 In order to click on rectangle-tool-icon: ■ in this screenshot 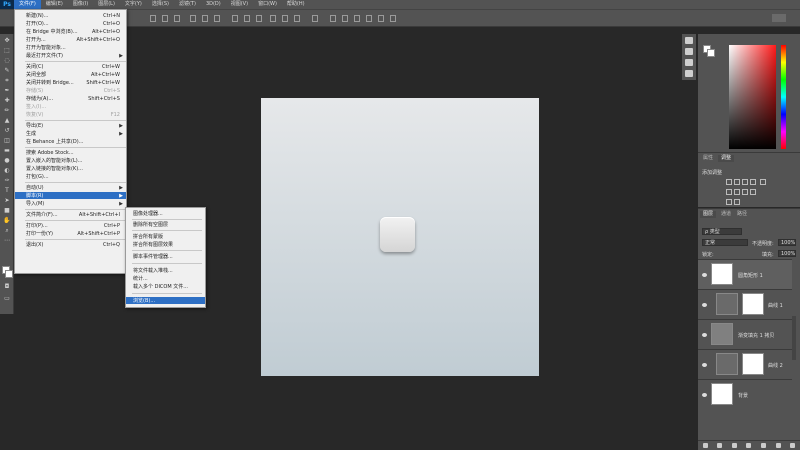, I will do `click(7, 211)`.